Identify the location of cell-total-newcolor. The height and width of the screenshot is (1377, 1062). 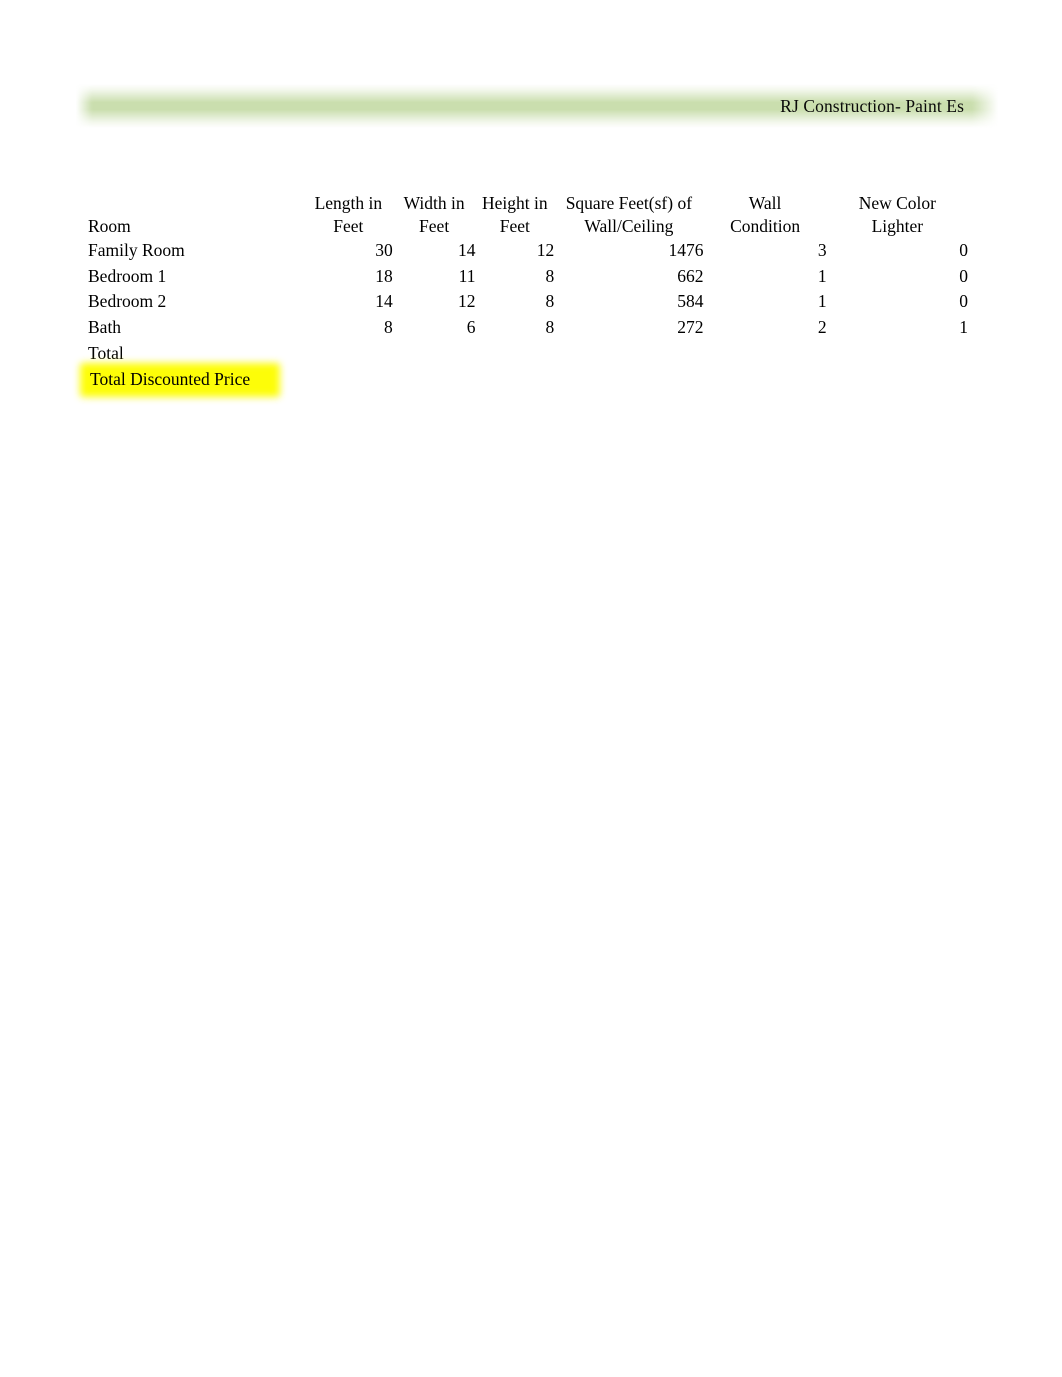
(897, 354).